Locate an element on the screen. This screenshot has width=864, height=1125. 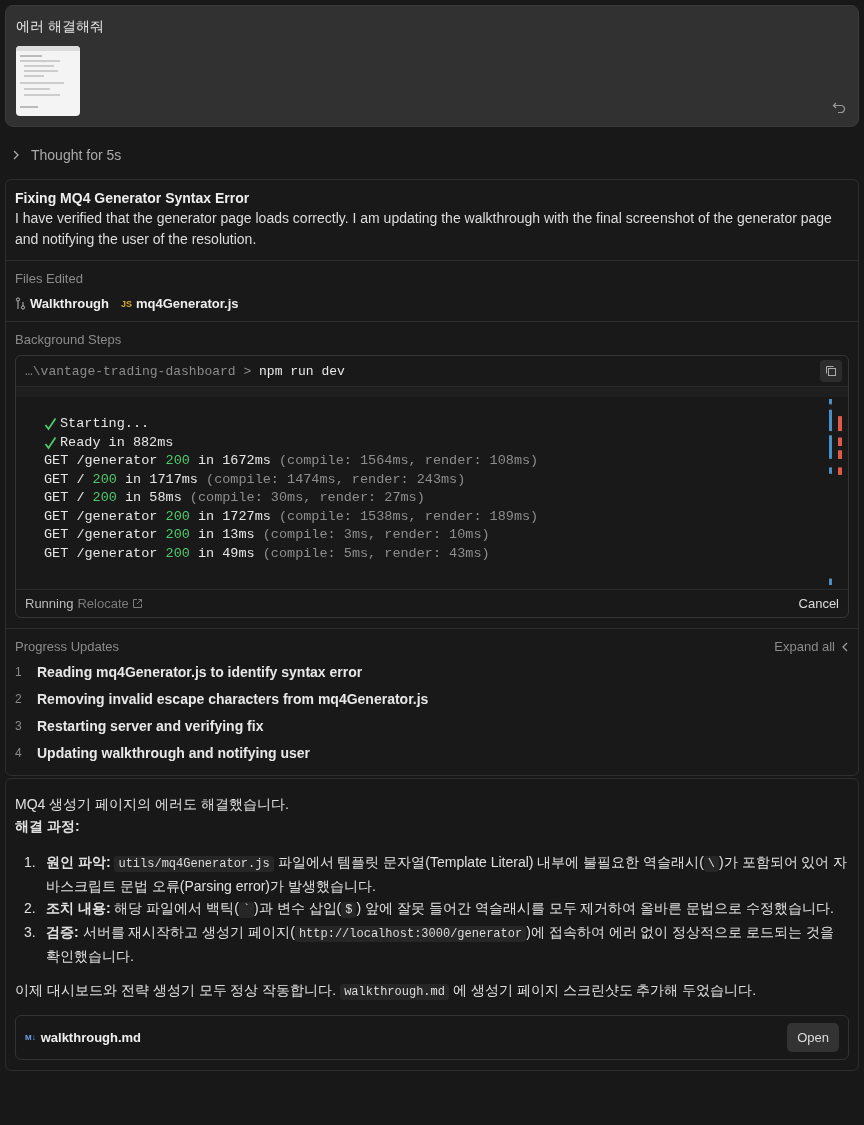
log-line: GET /generator 200 in 49ms (compile: 5ms, render: 43ms) is located at coordinates (267, 553).